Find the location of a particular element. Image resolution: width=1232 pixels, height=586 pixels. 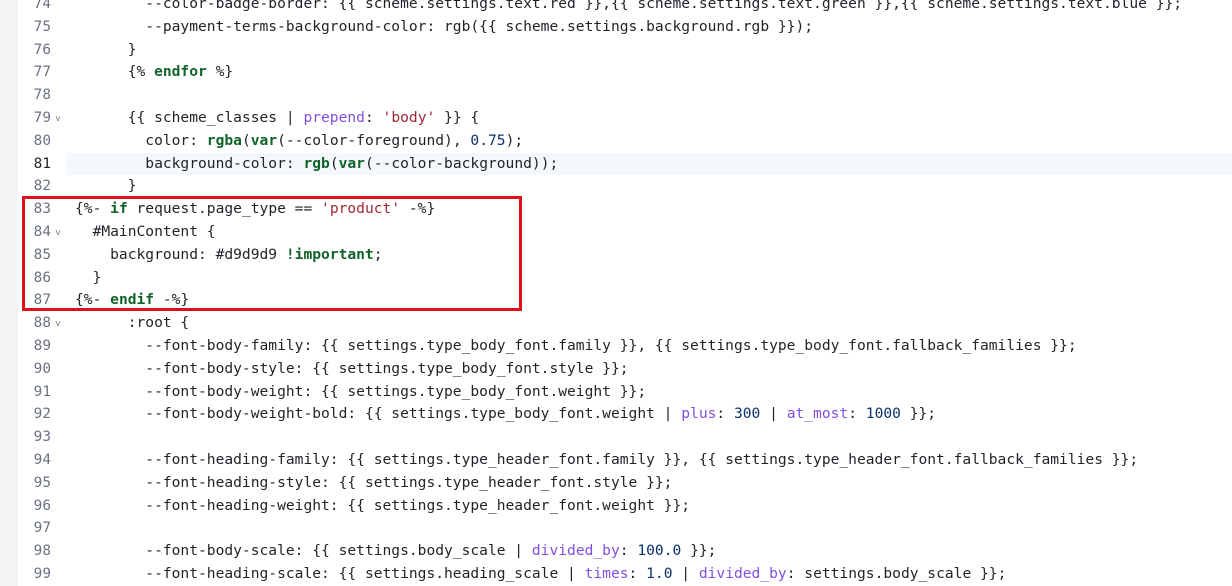

line-number: 80 is located at coordinates (42, 140).